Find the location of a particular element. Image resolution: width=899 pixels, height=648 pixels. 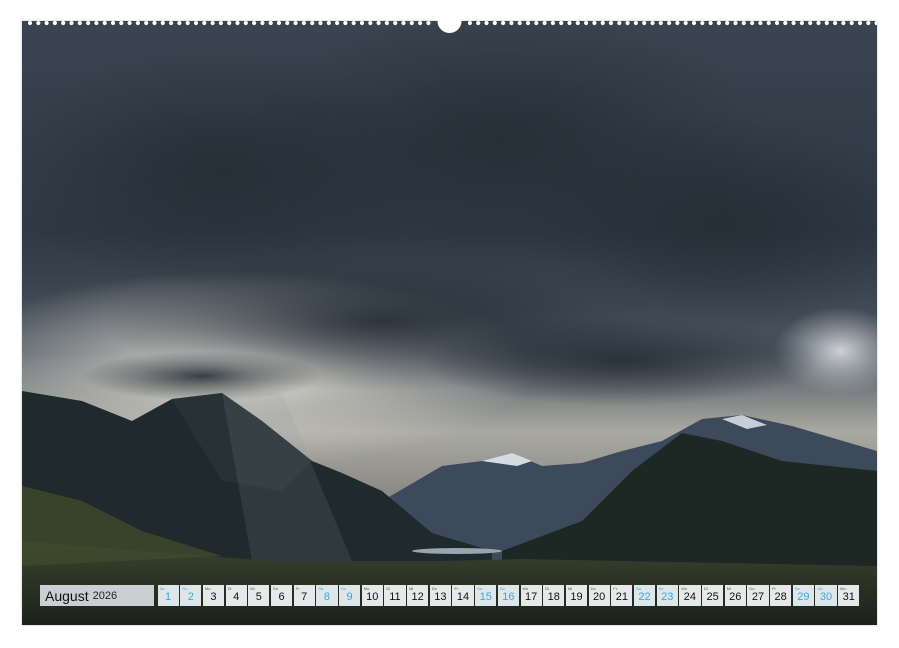

day-cell: Mo 3 is located at coordinates (213, 595).